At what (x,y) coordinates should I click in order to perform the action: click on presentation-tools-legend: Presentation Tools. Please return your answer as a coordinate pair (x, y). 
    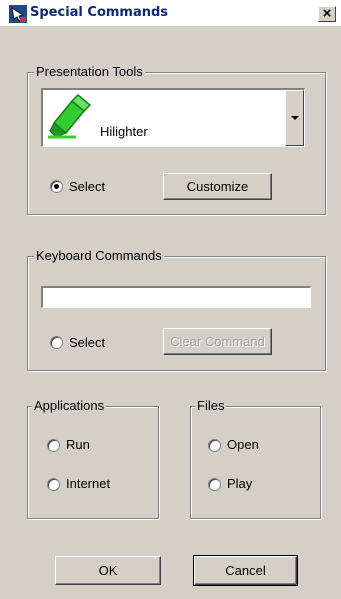
    Looking at the image, I should click on (89, 72).